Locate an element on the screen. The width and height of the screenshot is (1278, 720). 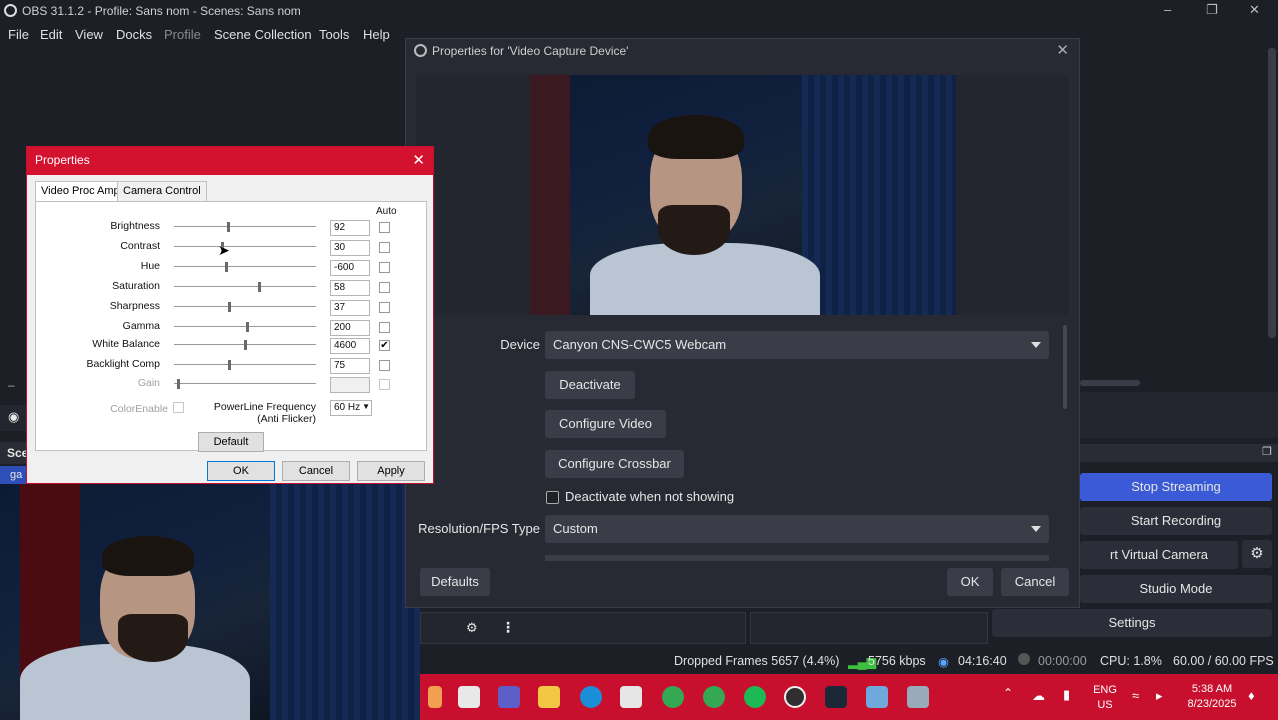
deactivate-when-not-showing-checkbox is located at coordinates (552, 497).